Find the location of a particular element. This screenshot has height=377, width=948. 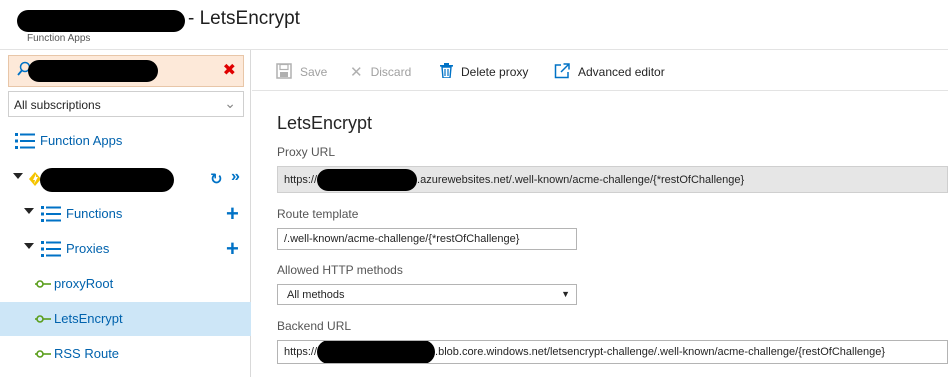

caret-down-icon: ▼ is located at coordinates (565, 294).